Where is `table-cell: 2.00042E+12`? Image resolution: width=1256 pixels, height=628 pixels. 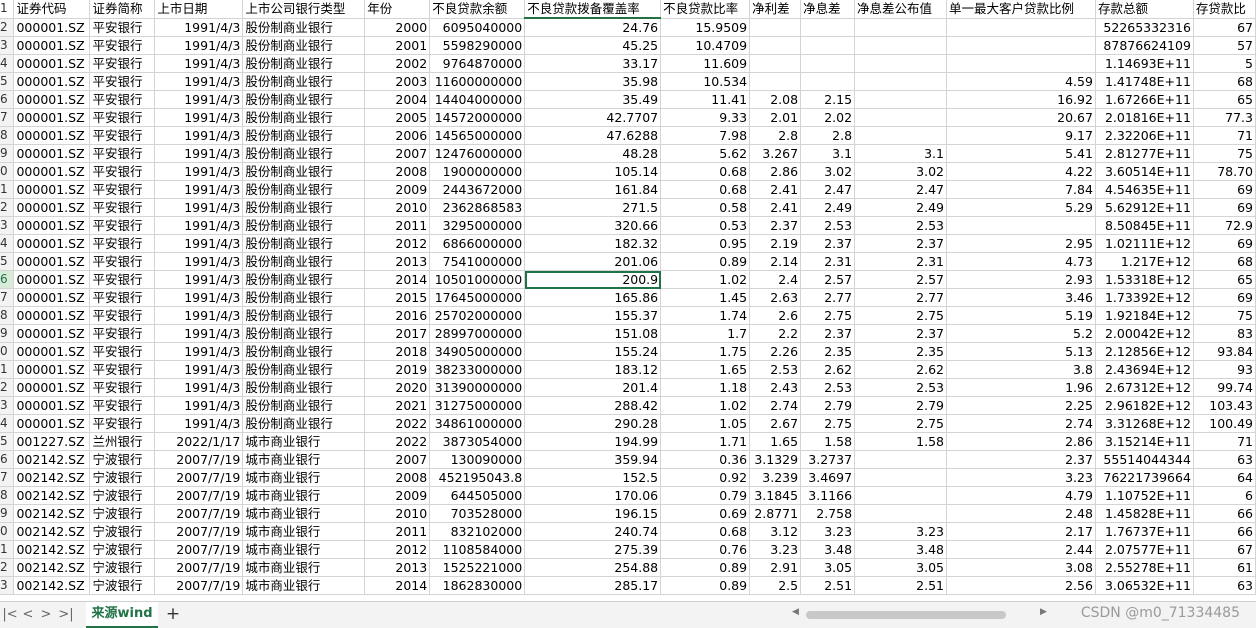 table-cell: 2.00042E+12 is located at coordinates (1144, 333).